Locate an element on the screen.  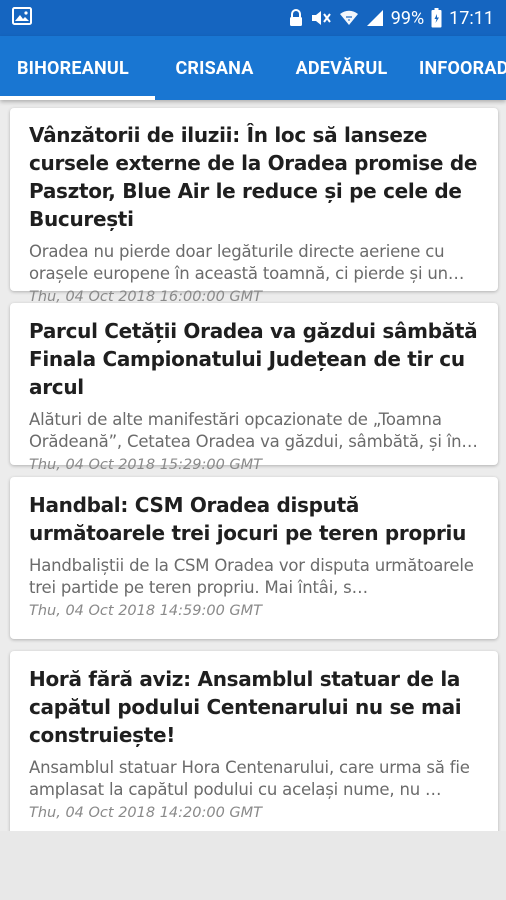
status-right: 99% 17:11 is located at coordinates (391, 18).